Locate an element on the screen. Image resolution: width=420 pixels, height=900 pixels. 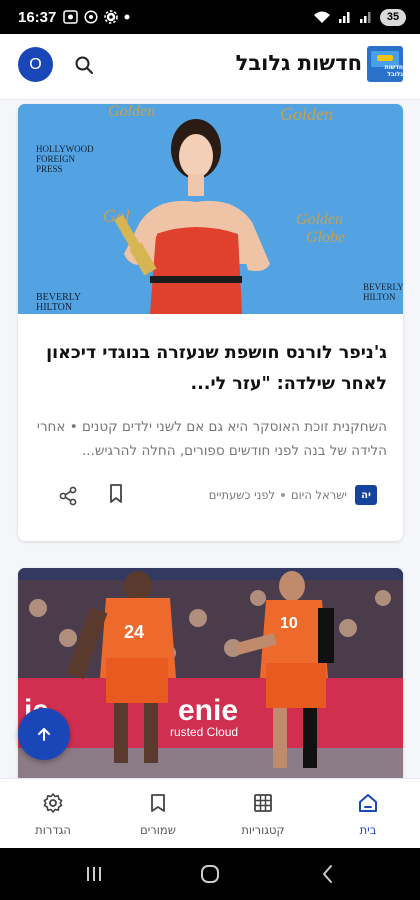
svg-text: FOREIGN is located at coordinates (56, 159).